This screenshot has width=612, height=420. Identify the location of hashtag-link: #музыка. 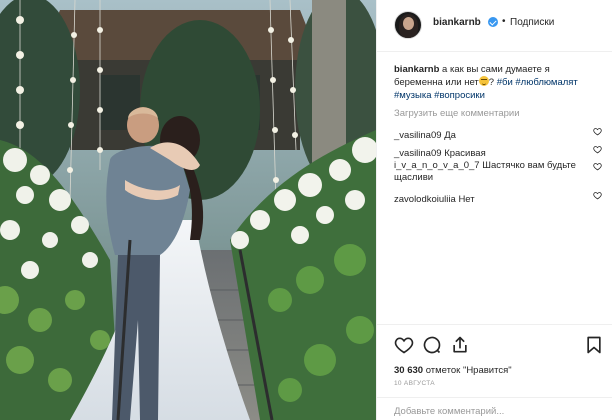
(413, 95).